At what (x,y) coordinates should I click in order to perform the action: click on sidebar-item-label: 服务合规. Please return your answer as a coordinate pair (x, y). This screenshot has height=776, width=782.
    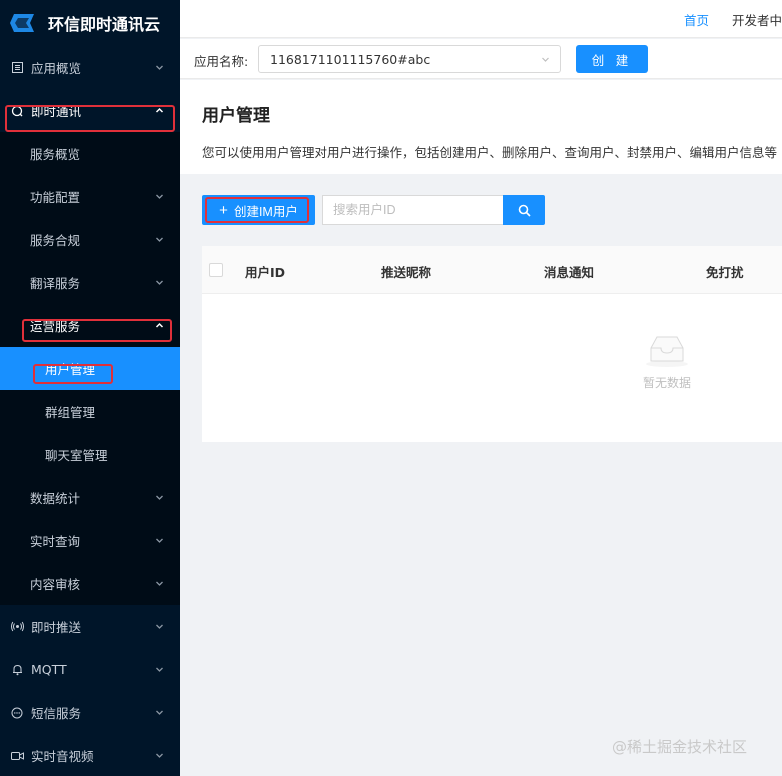
    Looking at the image, I should click on (55, 240).